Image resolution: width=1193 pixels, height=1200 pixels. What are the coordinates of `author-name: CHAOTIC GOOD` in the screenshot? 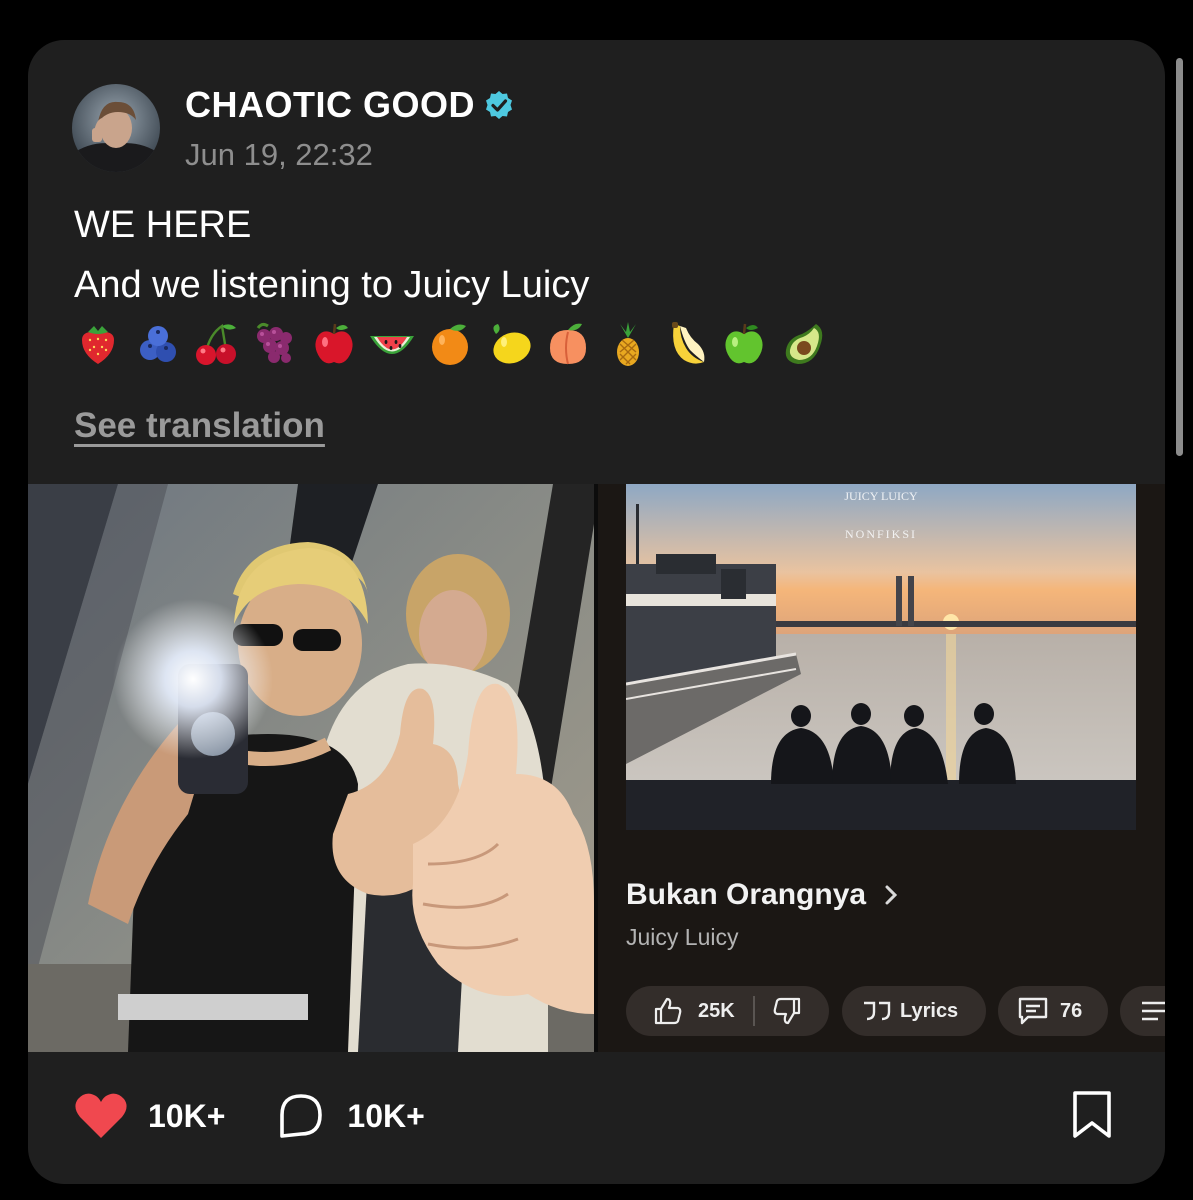 It's located at (330, 105).